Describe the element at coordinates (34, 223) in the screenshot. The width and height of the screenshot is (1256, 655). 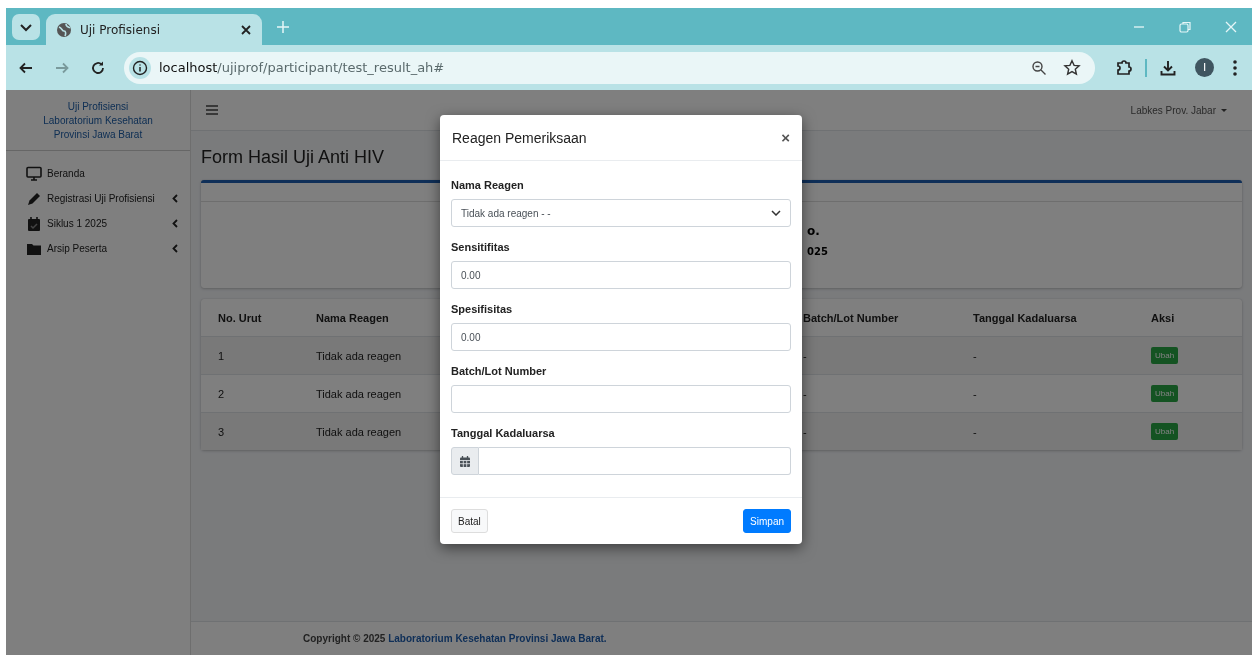
I see `calendar-check-icon` at that location.